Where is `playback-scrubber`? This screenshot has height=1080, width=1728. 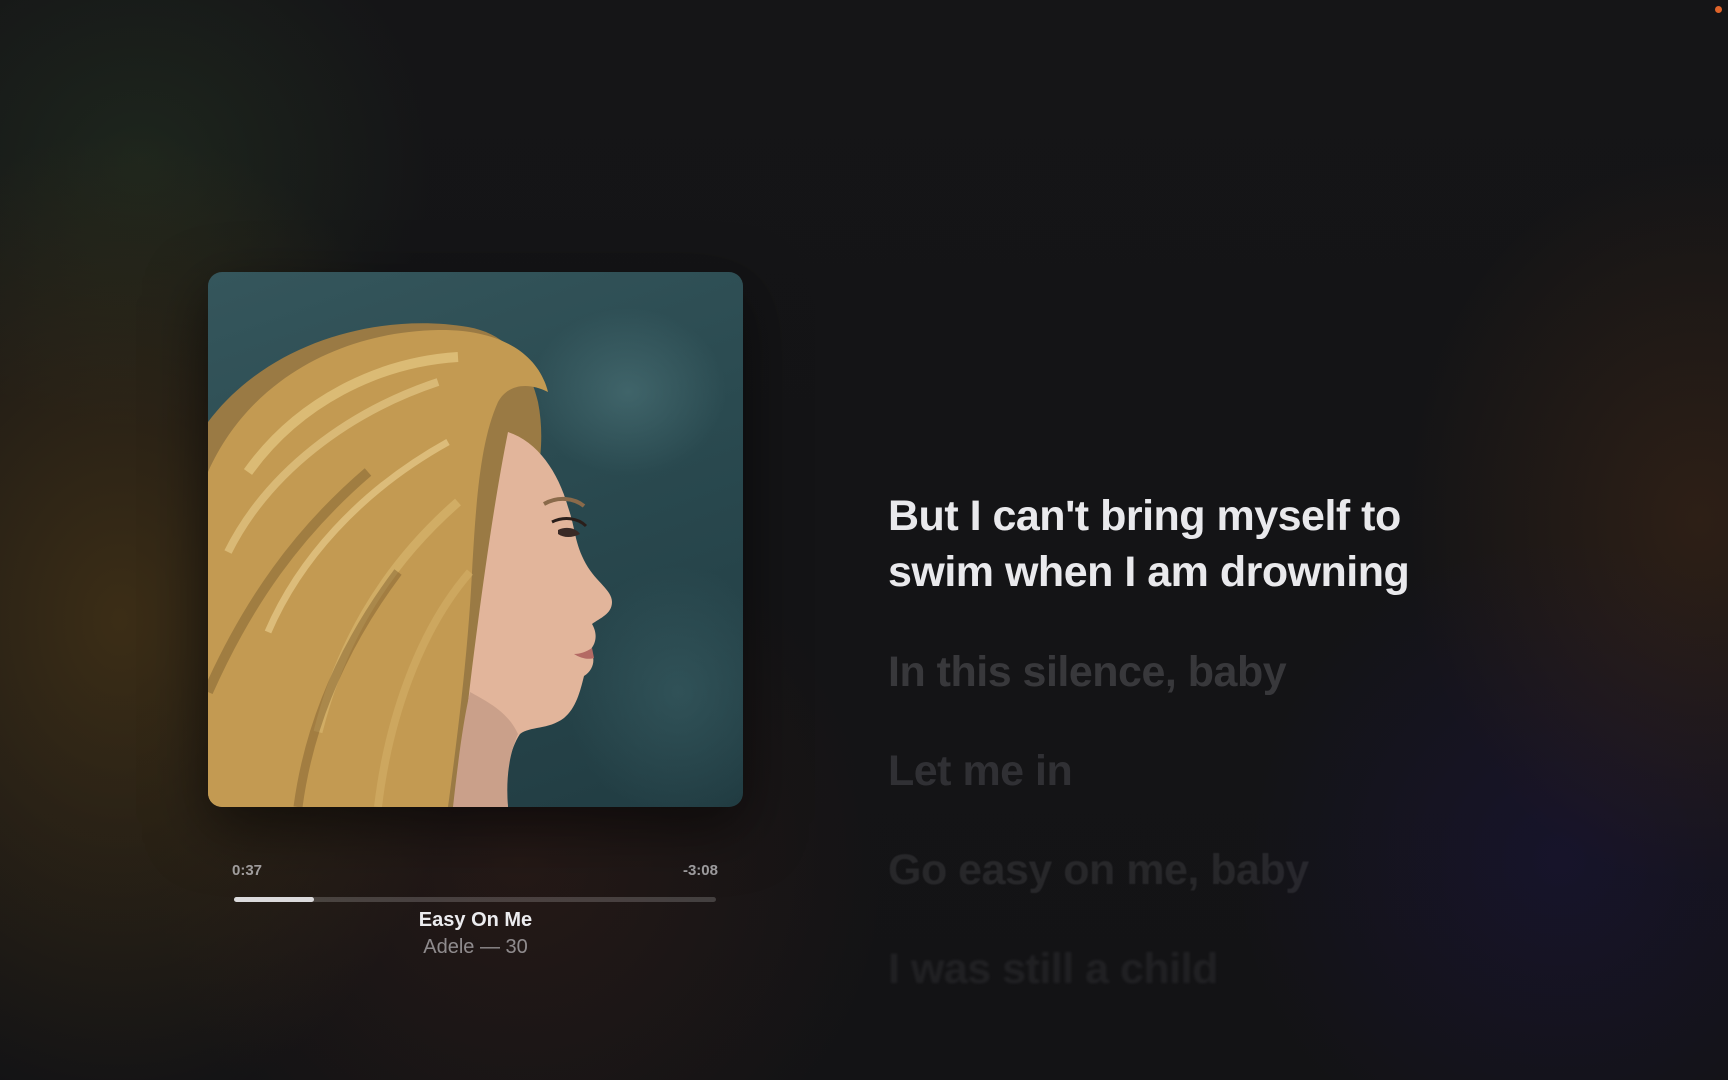
playback-scrubber is located at coordinates (475, 899).